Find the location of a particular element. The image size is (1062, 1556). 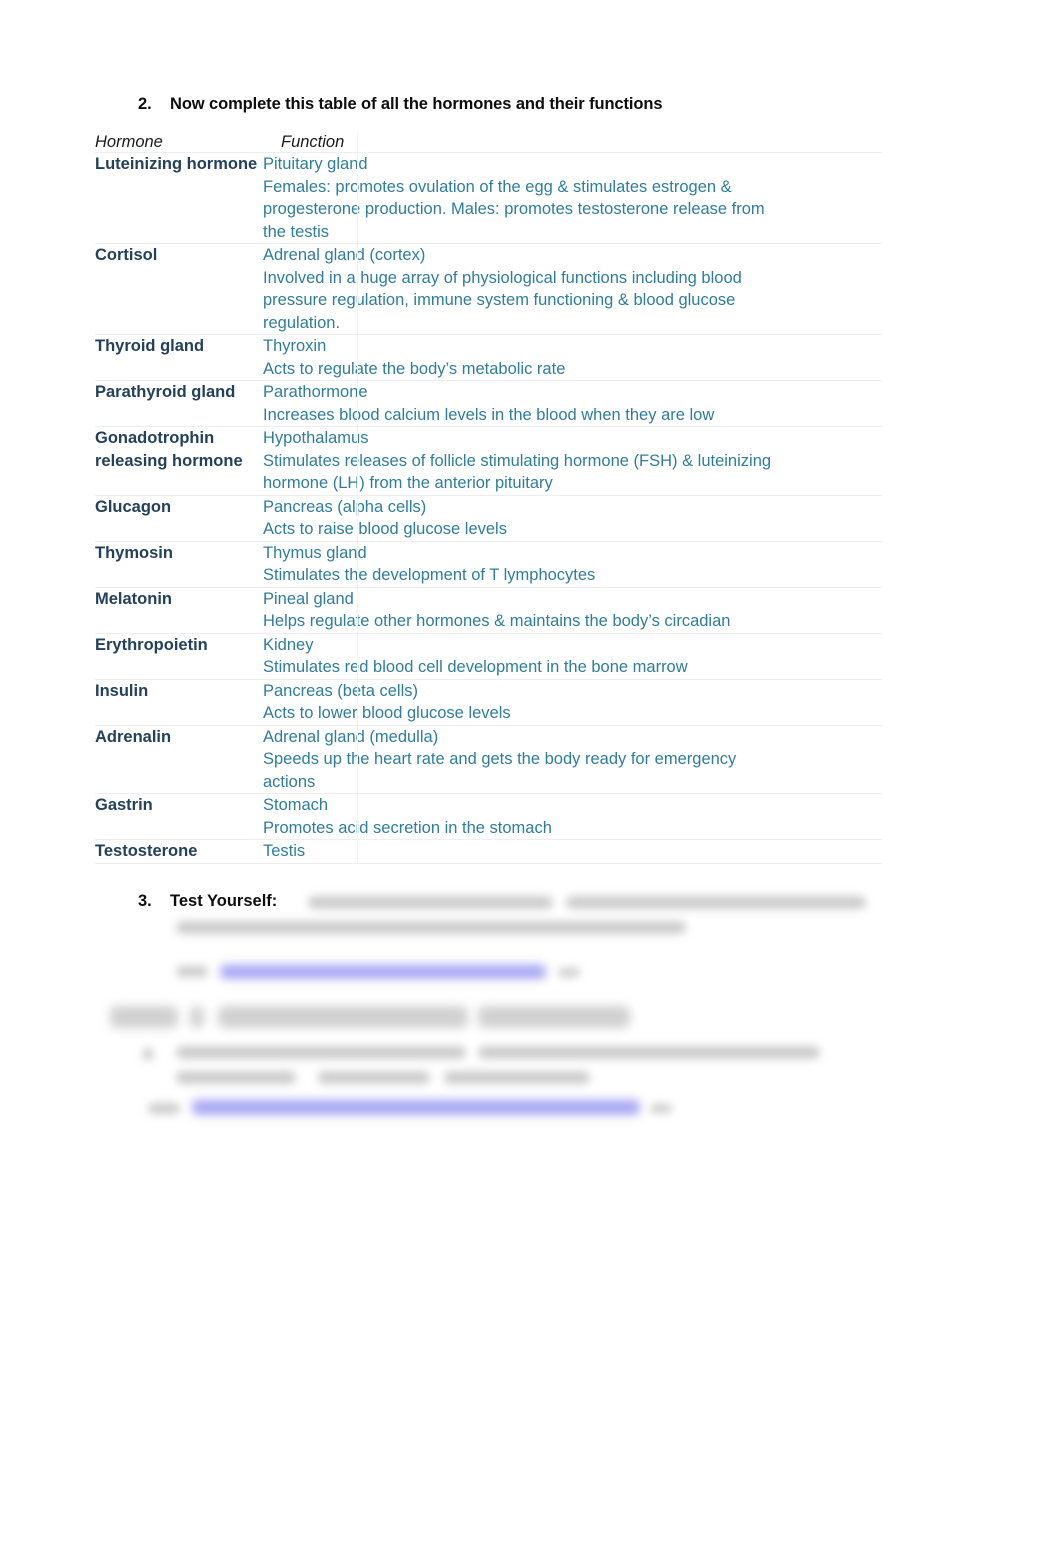

table-header-row: Hormone Function is located at coordinates (488, 143).